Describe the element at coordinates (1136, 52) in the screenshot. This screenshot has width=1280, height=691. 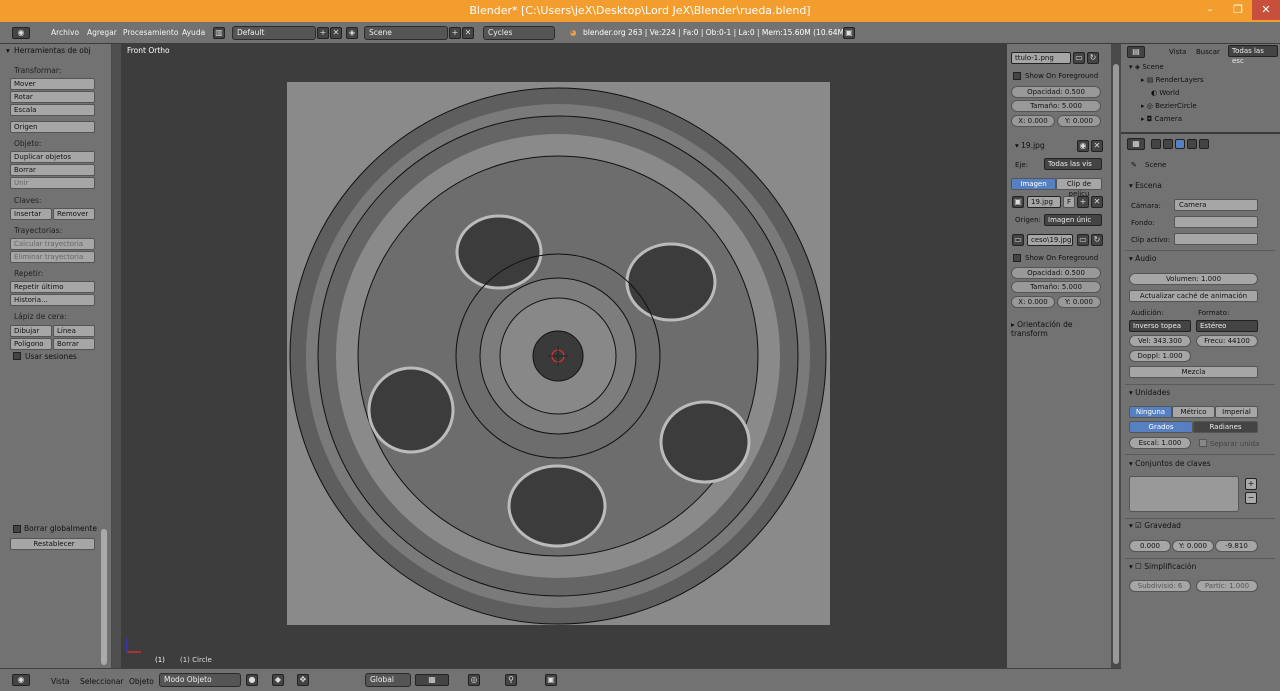
I see `outliner-editor-icon: ▤` at that location.